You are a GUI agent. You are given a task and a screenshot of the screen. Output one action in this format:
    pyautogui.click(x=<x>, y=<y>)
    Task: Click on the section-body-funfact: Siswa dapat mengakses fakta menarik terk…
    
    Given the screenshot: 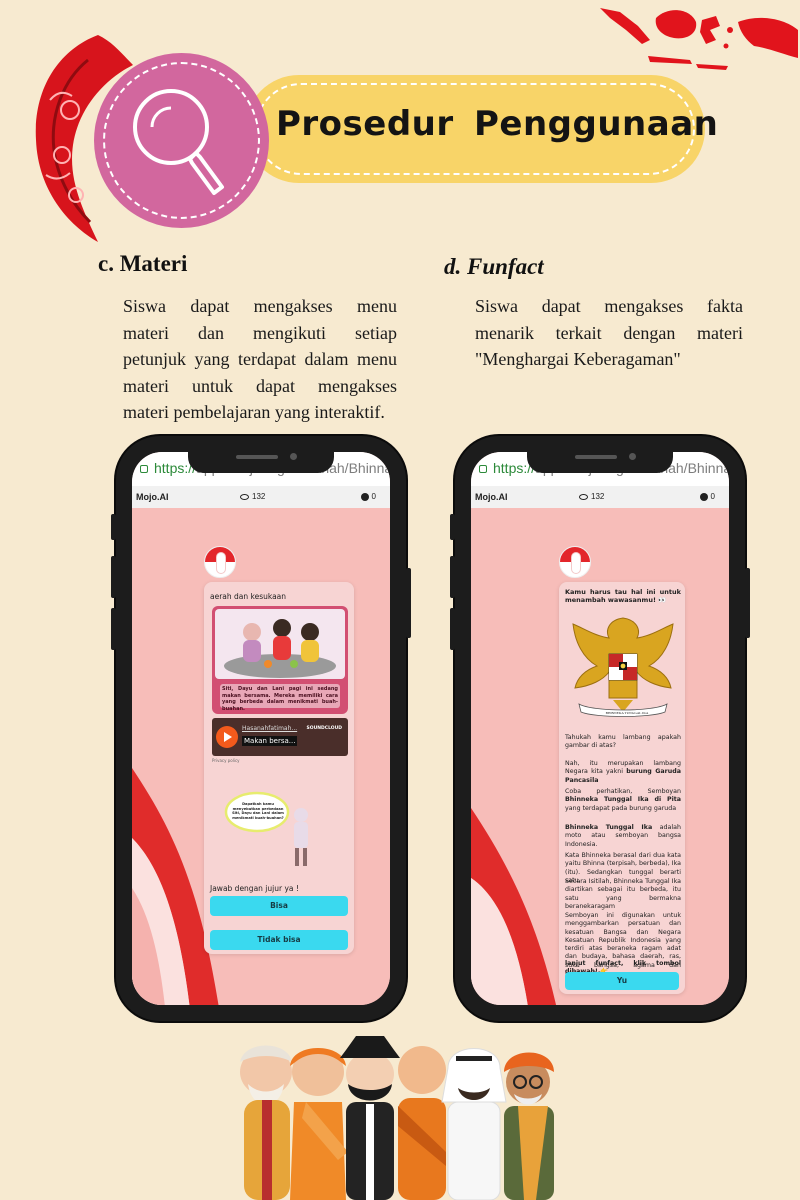 What is the action you would take?
    pyautogui.click(x=609, y=333)
    